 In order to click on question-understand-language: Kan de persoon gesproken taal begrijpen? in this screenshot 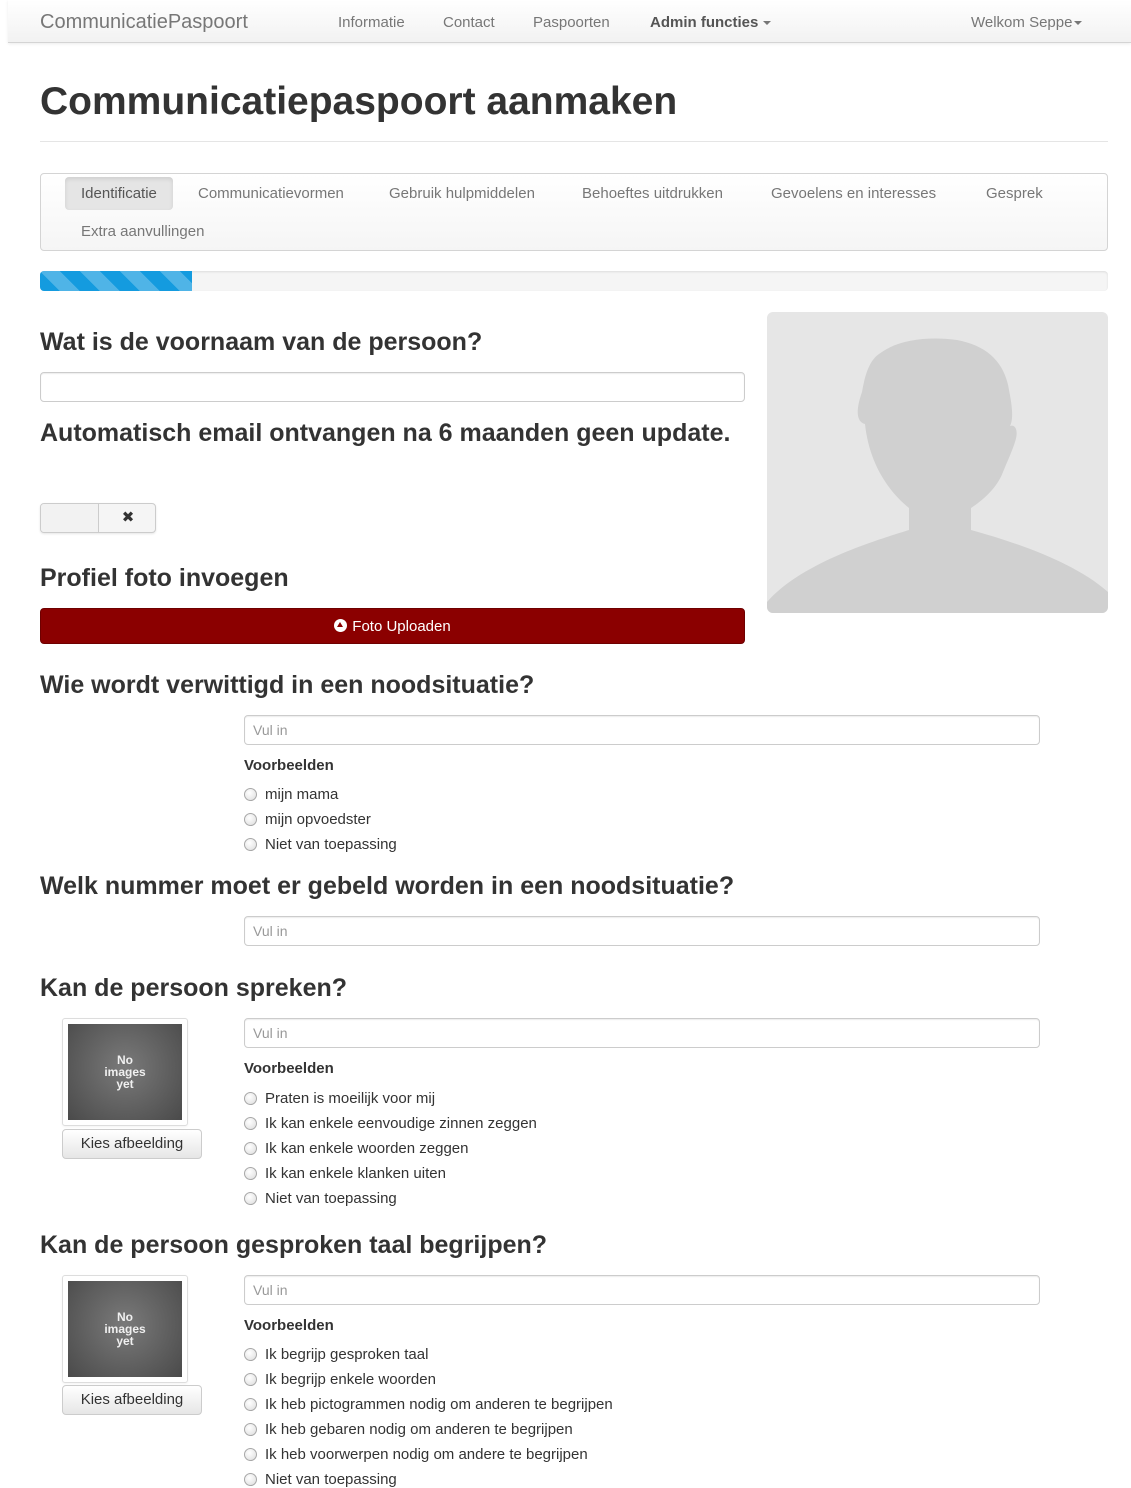, I will do `click(294, 1245)`.